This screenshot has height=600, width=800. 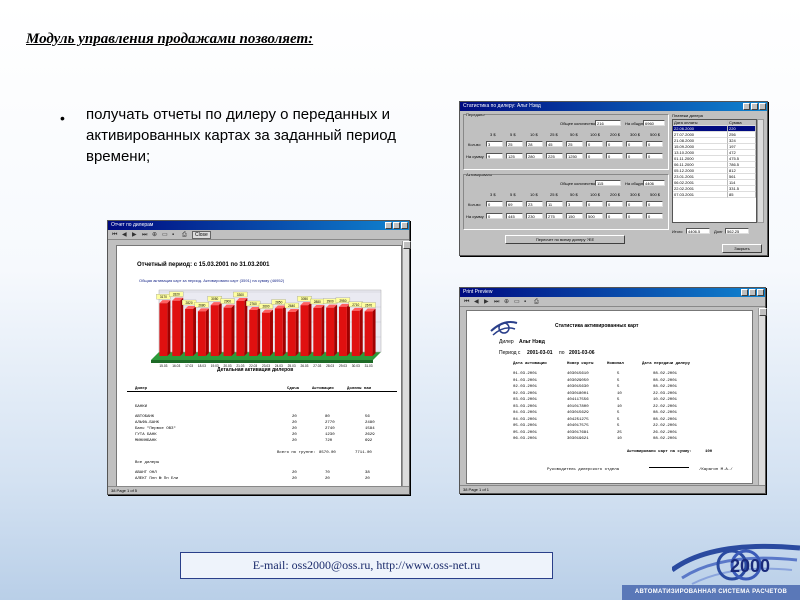 What do you see at coordinates (565, 239) in the screenshot?
I see `refresh-button: Пересчет по всему дилеру ?ЕЕ` at bounding box center [565, 239].